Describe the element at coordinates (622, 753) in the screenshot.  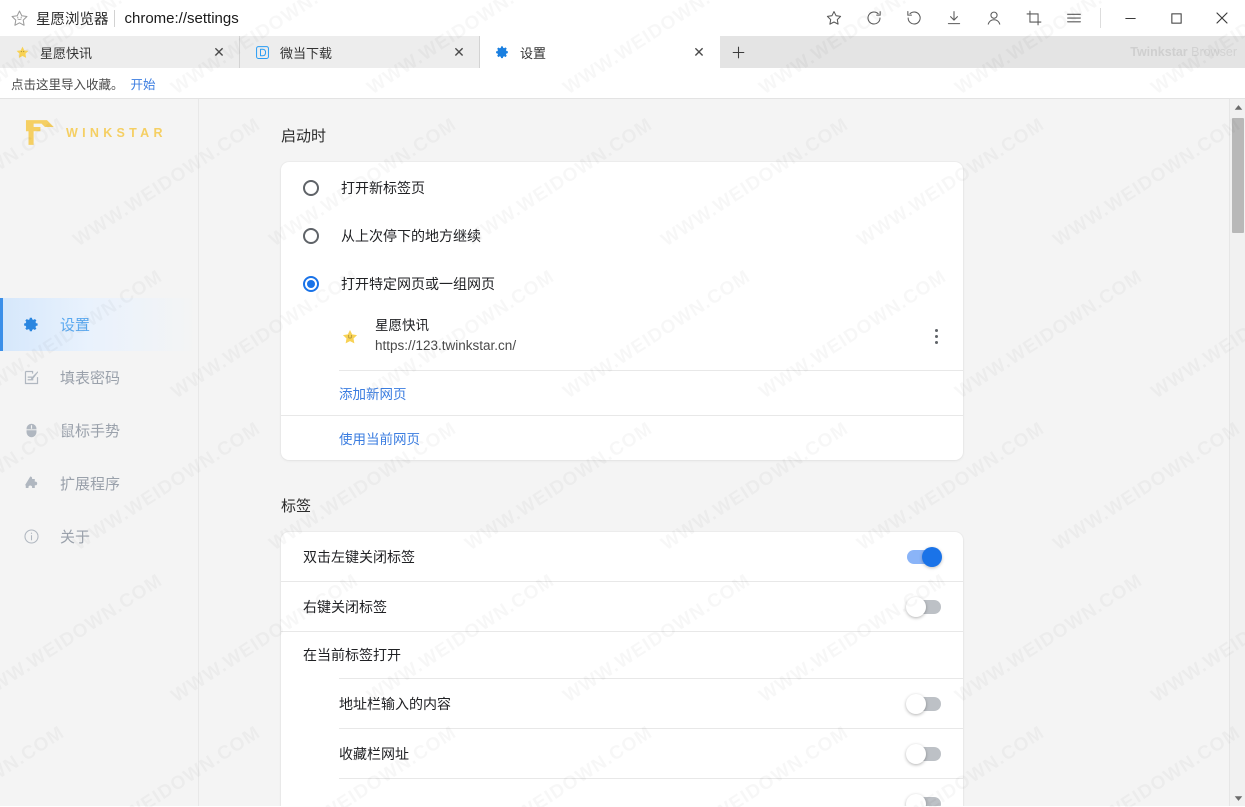
I see `setting-bookmark-bar-url: 收藏栏网址` at that location.